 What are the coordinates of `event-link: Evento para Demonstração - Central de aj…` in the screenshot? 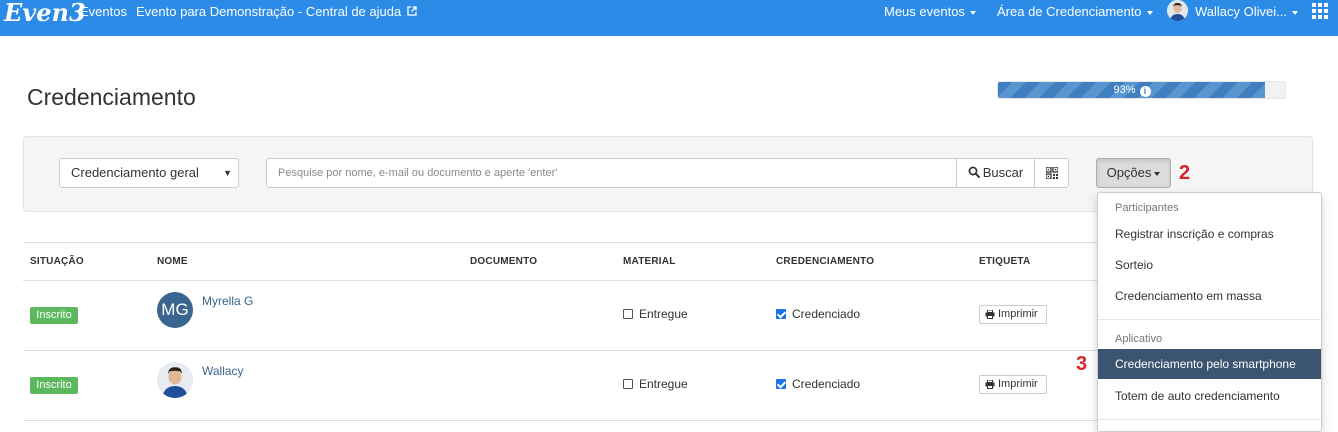 It's located at (276, 12).